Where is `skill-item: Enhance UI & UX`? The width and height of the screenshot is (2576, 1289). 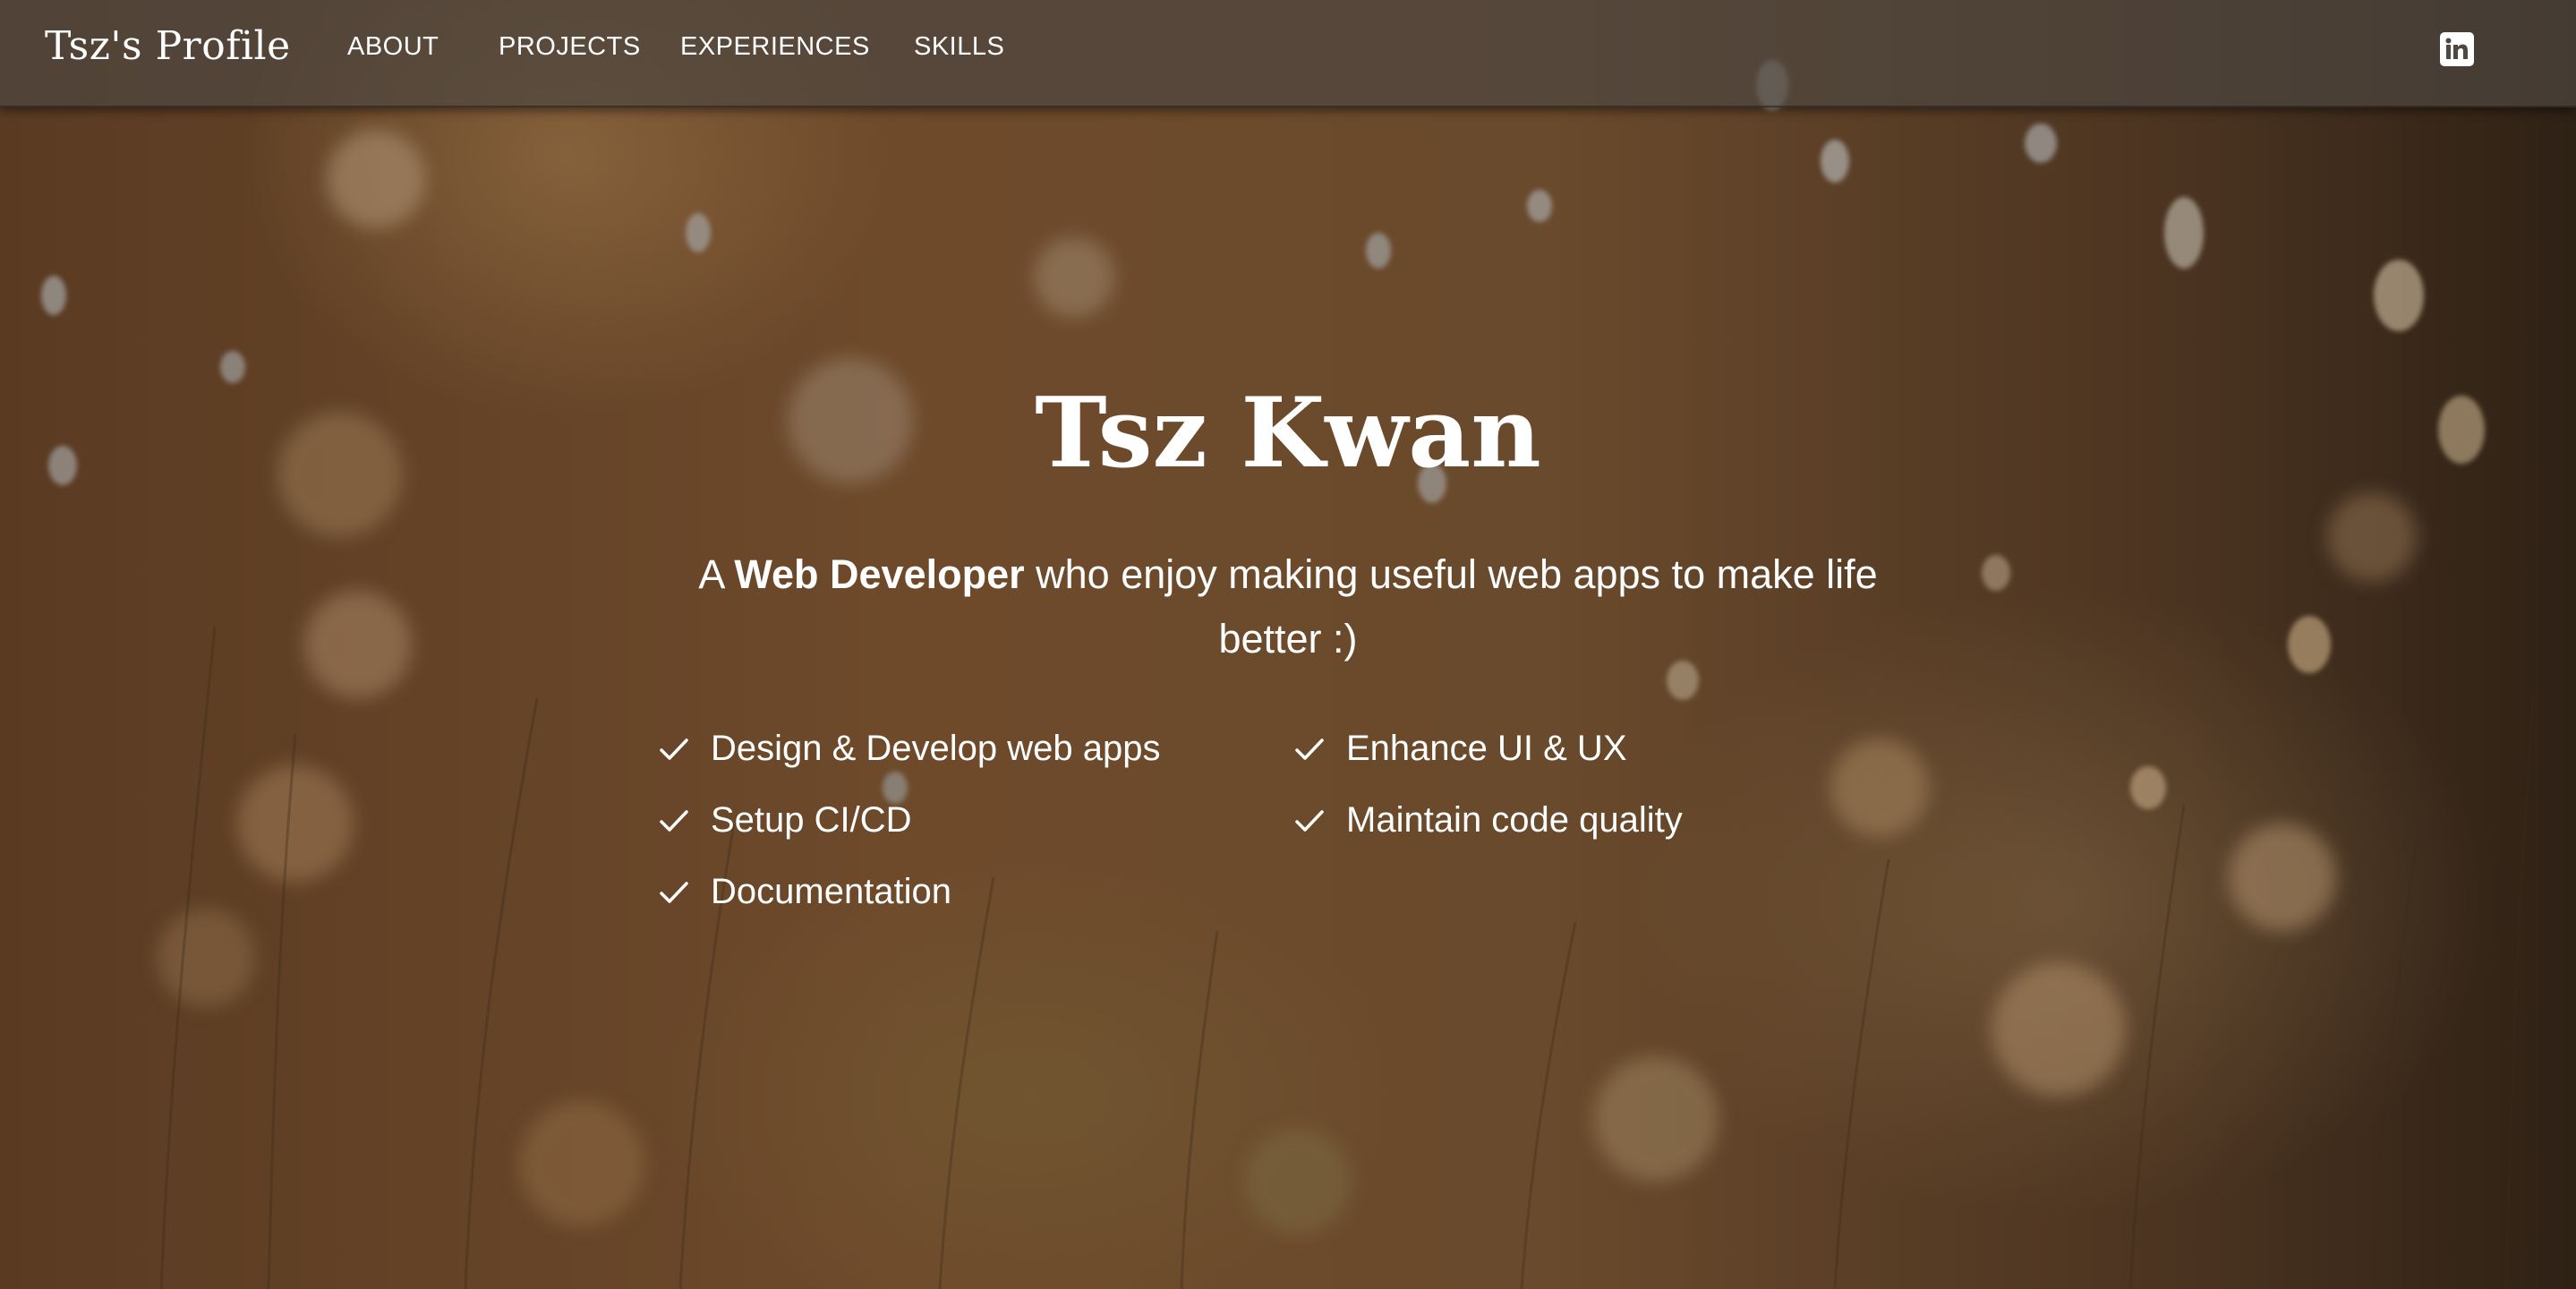
skill-item: Enhance UI & UX is located at coordinates (1459, 749).